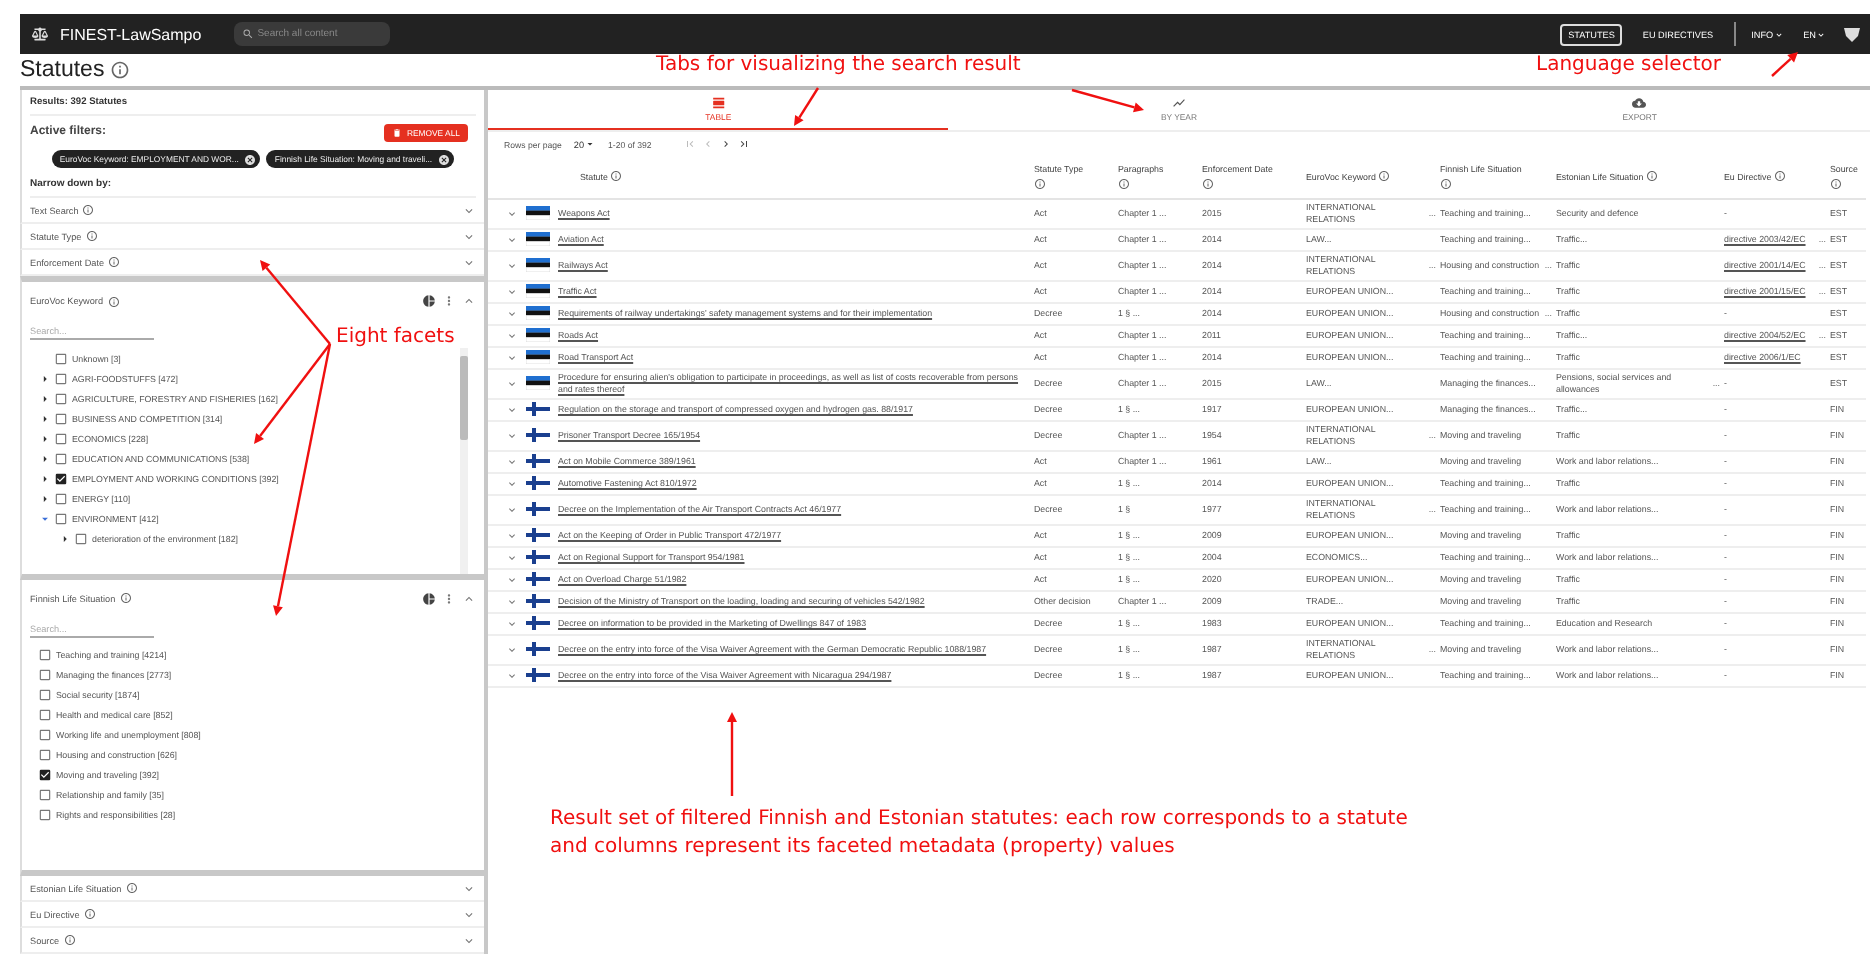 This screenshot has height=954, width=1870. I want to click on trash-icon, so click(397, 133).